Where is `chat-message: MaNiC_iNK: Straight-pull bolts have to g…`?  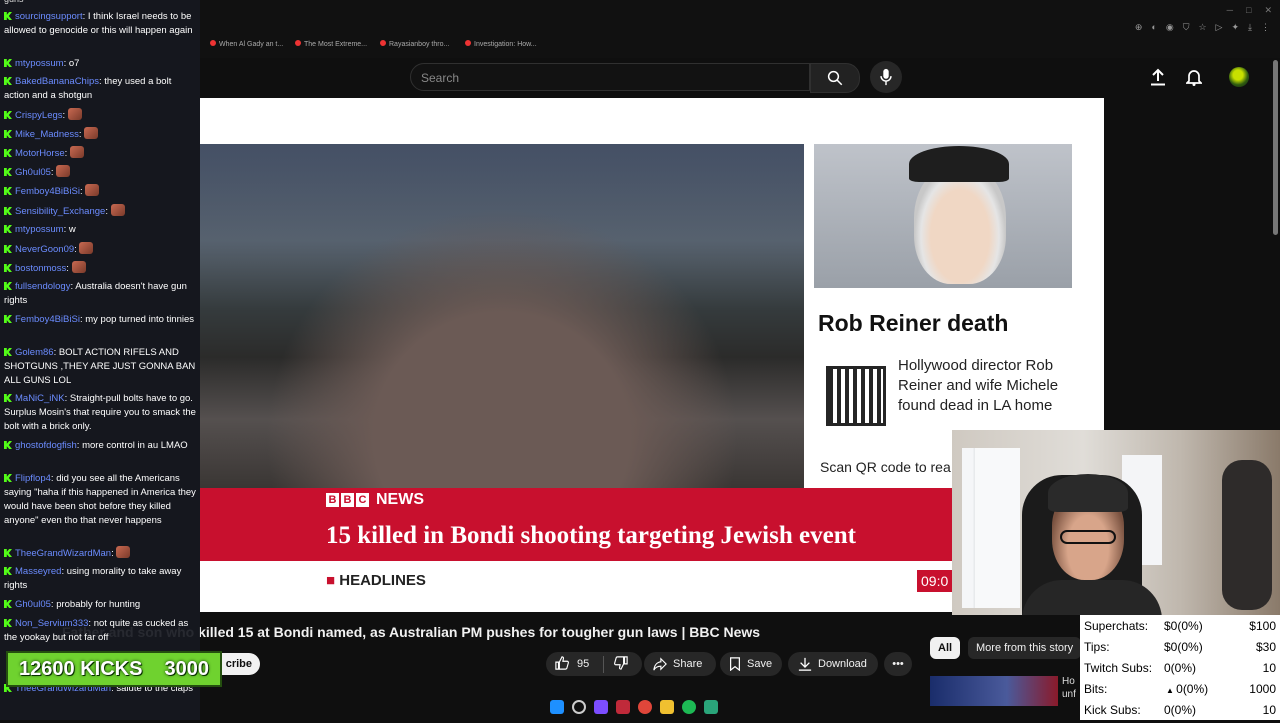 chat-message: MaNiC_iNK: Straight-pull bolts have to g… is located at coordinates (101, 413).